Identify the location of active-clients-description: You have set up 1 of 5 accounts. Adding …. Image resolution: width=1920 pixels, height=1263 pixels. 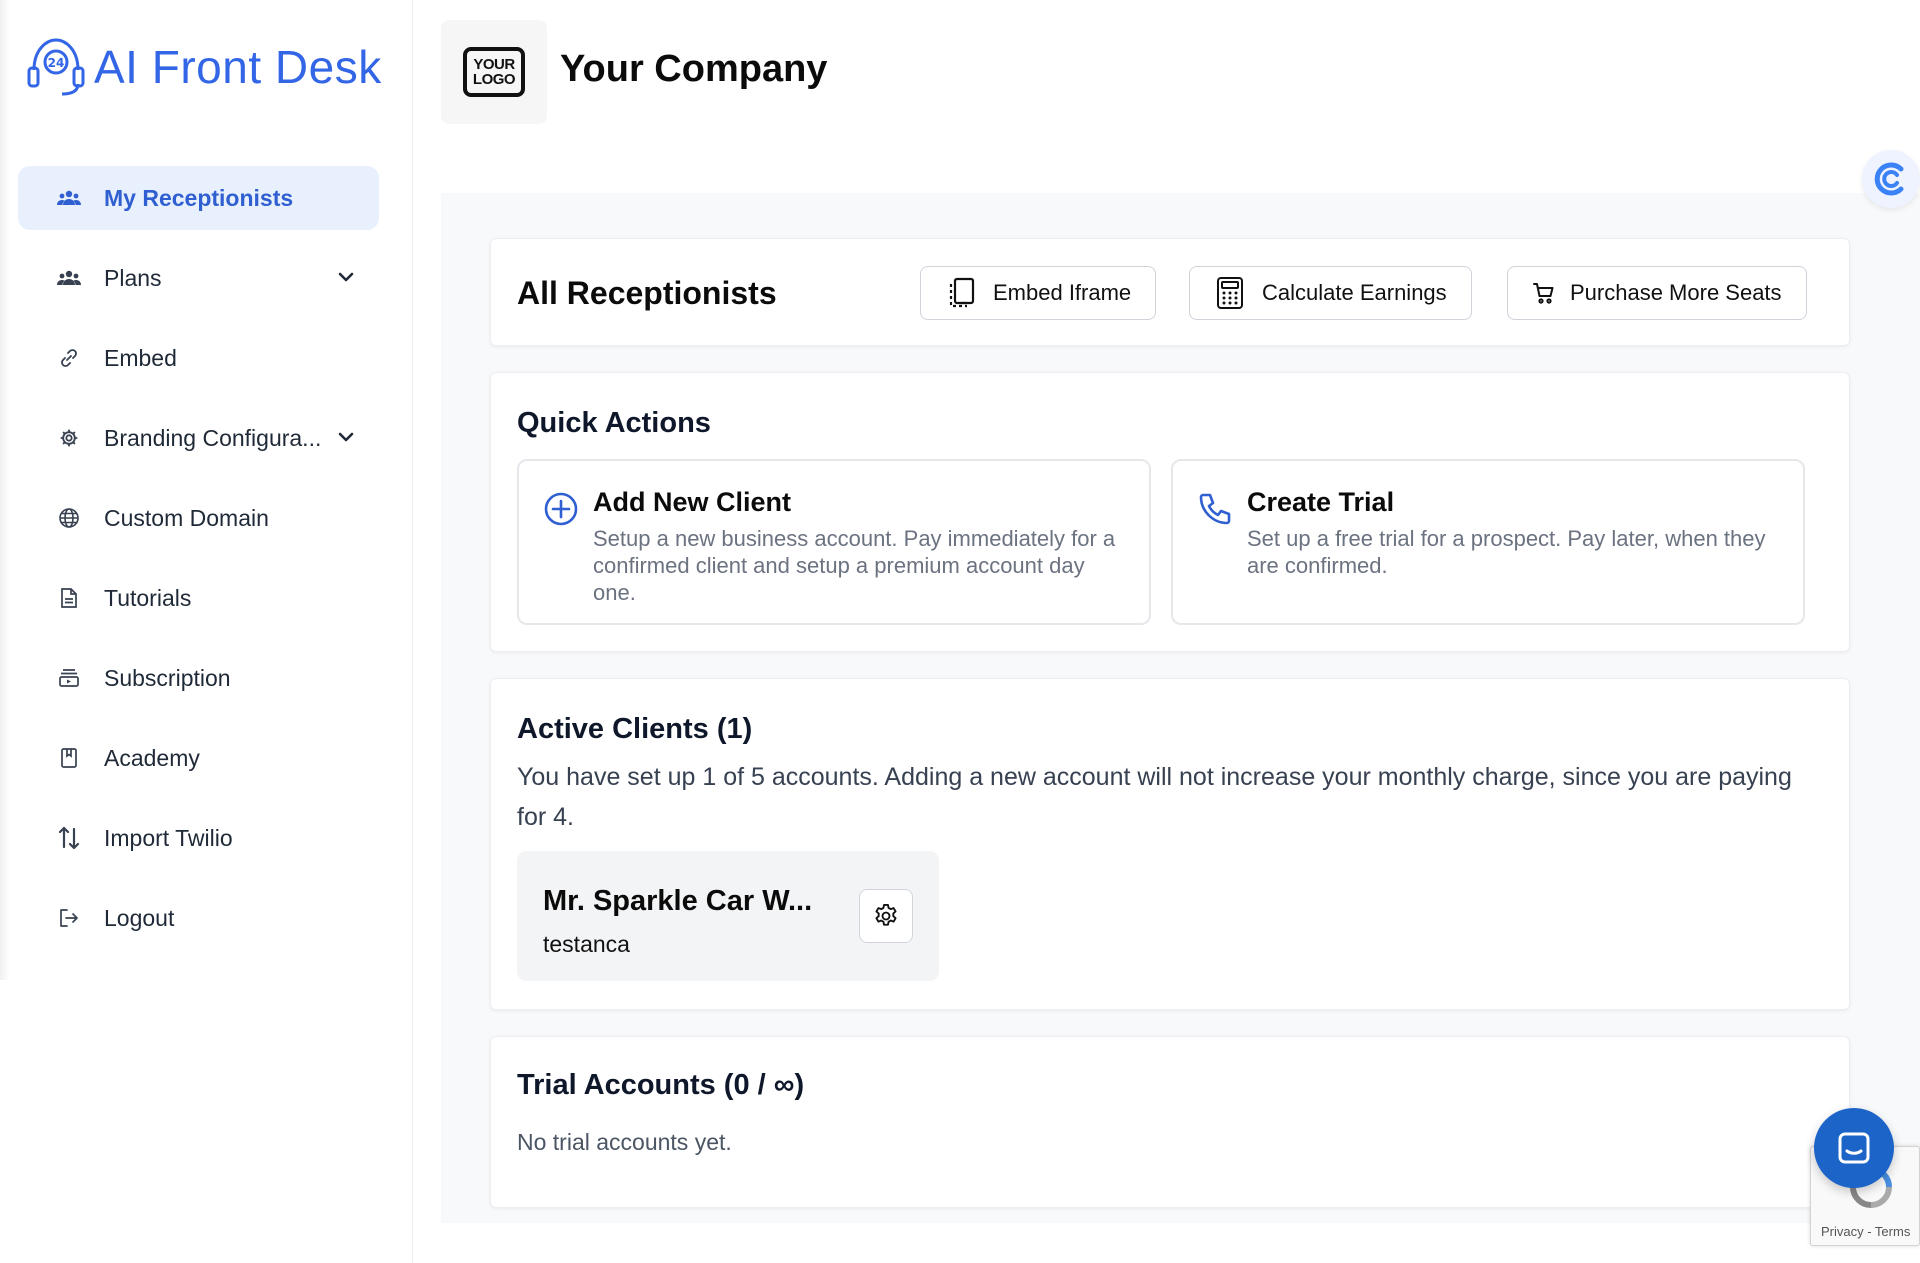
(1154, 797).